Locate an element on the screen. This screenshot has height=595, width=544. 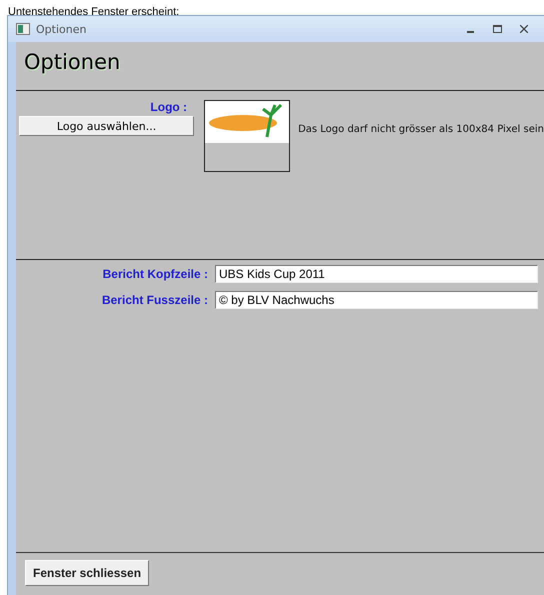
text-field: UBS Kids Cup 2011 is located at coordinates (376, 274).